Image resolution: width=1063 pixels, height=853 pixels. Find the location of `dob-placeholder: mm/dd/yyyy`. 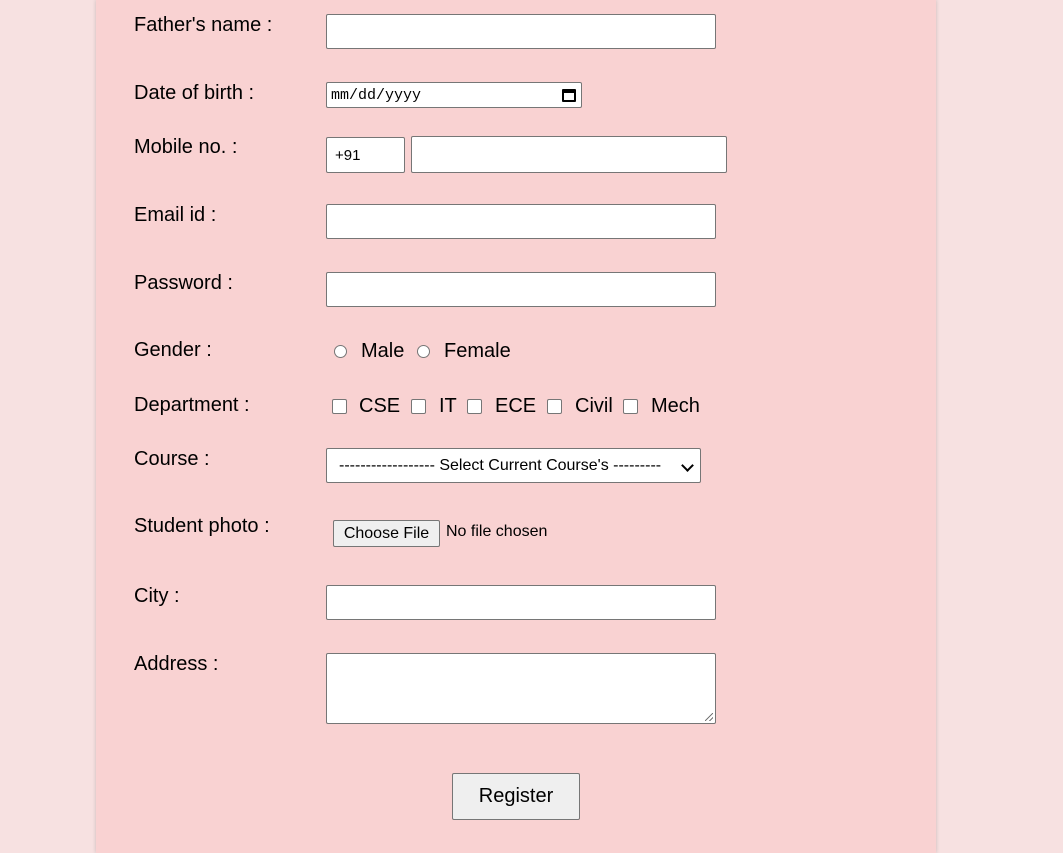

dob-placeholder: mm/dd/yyyy is located at coordinates (376, 95).